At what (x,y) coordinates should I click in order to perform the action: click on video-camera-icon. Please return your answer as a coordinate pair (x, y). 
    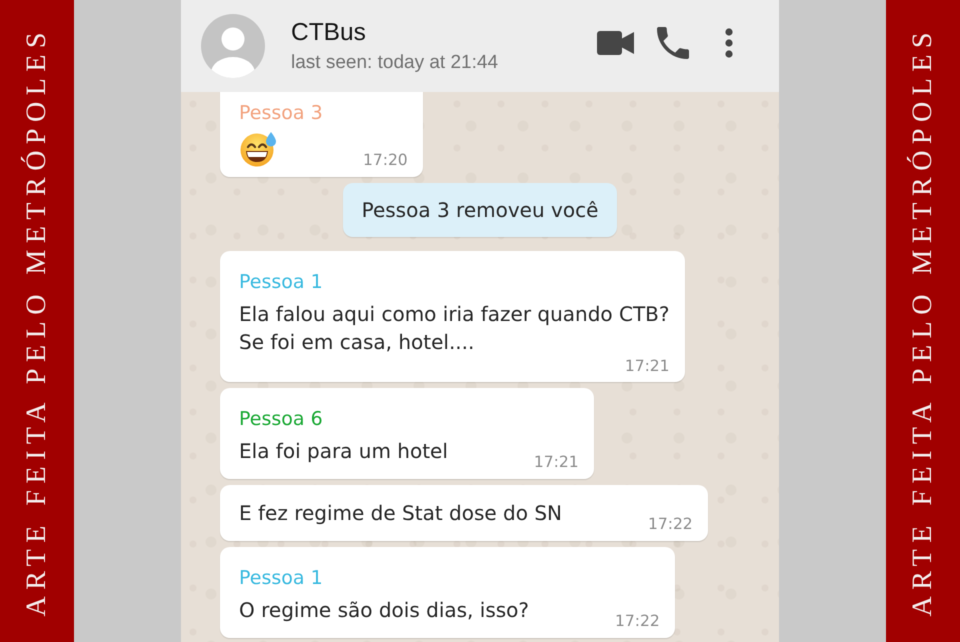
    Looking at the image, I should click on (615, 43).